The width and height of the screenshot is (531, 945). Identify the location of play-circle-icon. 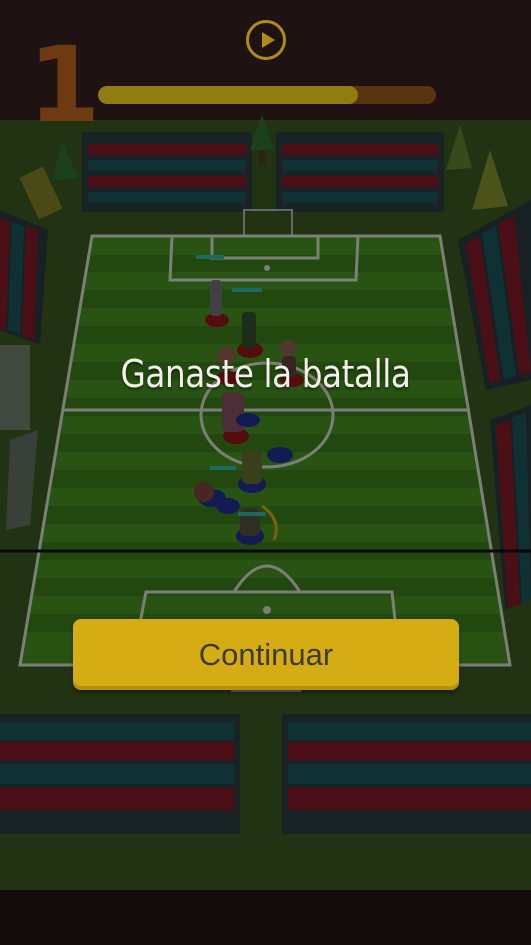
(266, 40).